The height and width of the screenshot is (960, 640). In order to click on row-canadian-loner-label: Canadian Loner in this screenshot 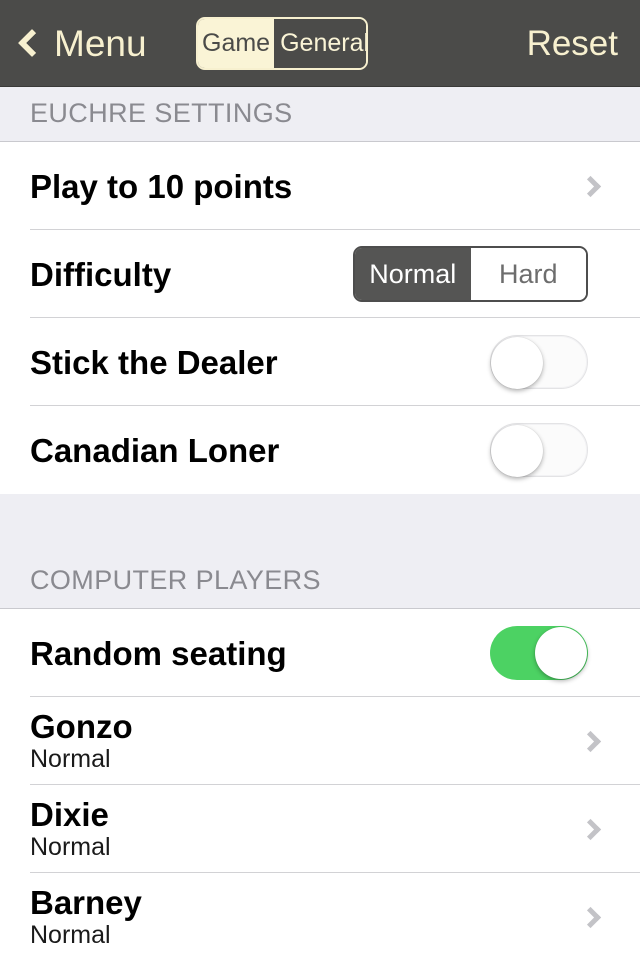, I will do `click(155, 450)`.